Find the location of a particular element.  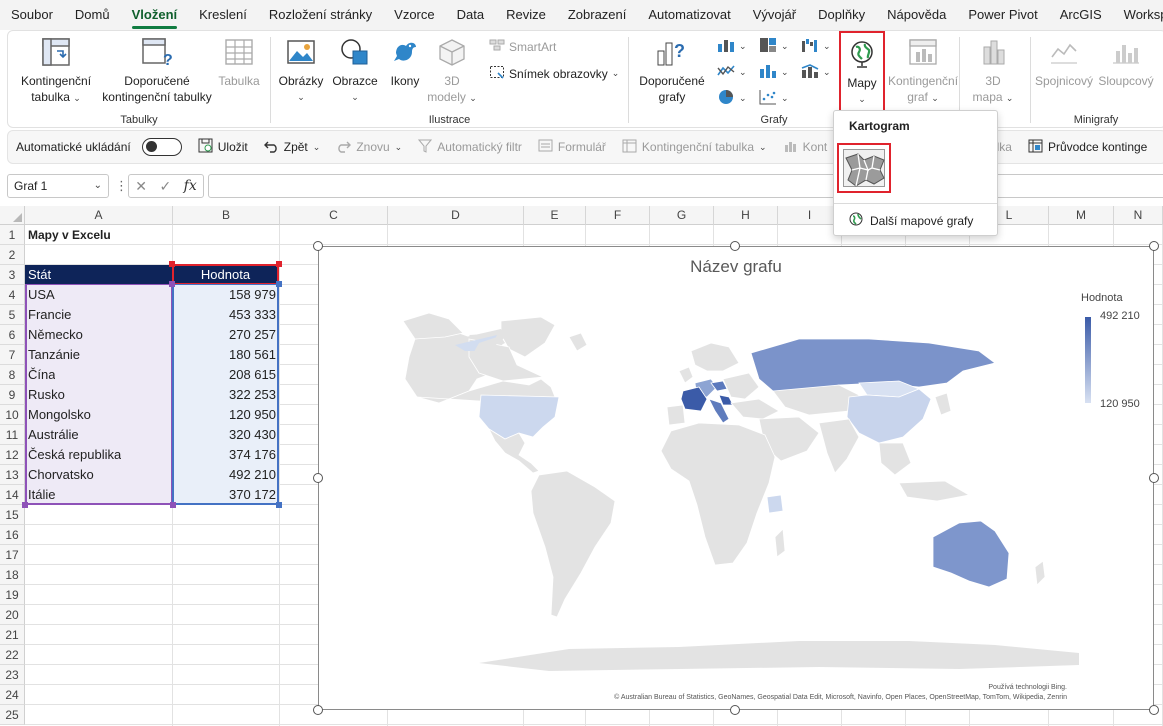

country-scandinavia is located at coordinates (715, 357).